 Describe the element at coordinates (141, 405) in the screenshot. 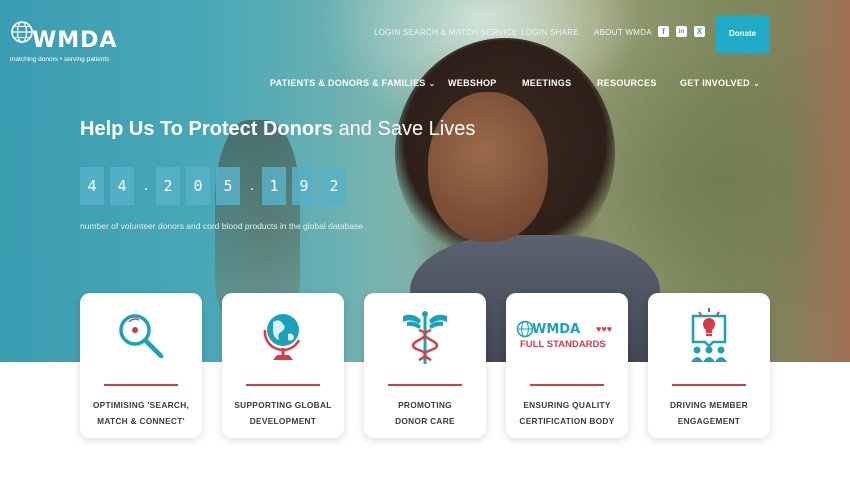

I see `card-label-line1: OPTIMISING 'SEARCH,` at that location.